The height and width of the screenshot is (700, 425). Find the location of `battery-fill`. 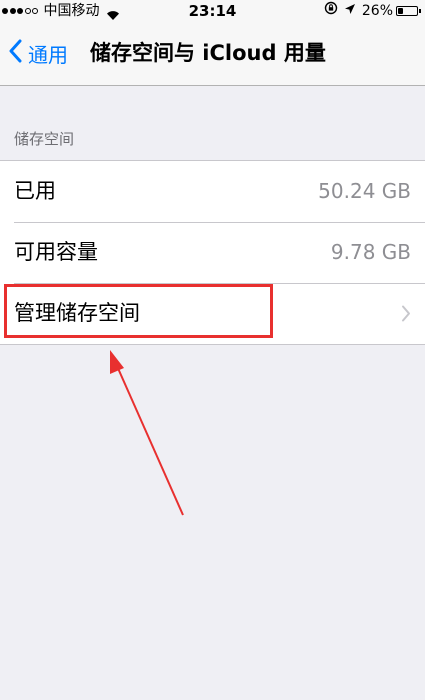

battery-fill is located at coordinates (400, 11).